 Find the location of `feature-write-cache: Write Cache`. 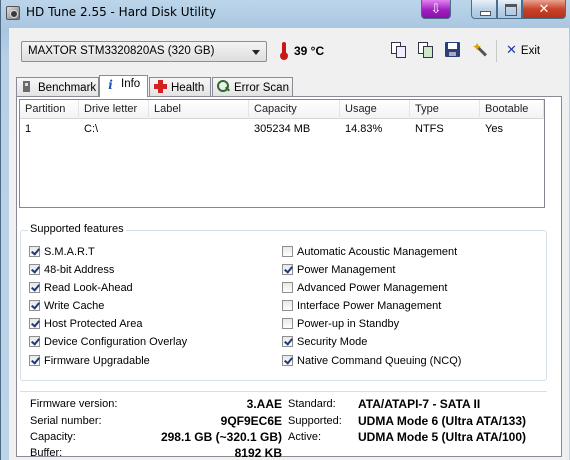

feature-write-cache: Write Cache is located at coordinates (66, 307).